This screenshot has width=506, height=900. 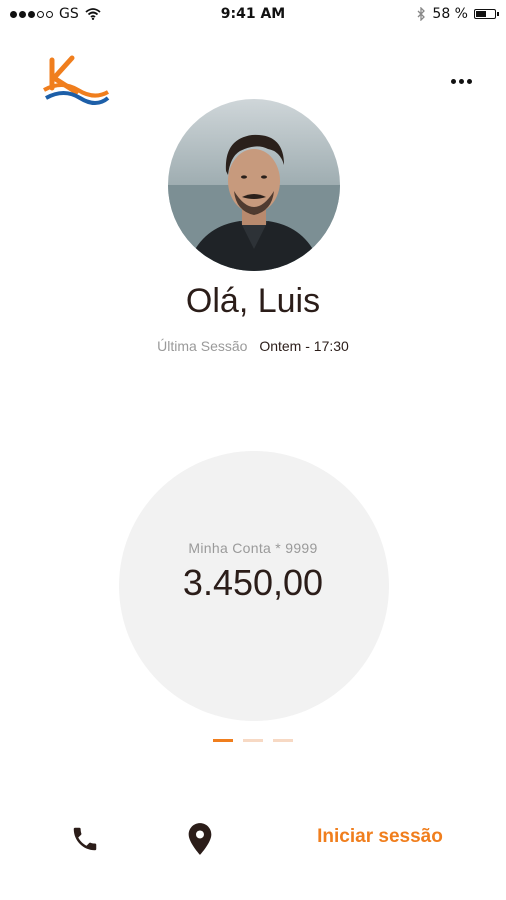 I want to click on status-bar: GS 9:41 AM 58 %, so click(x=253, y=15).